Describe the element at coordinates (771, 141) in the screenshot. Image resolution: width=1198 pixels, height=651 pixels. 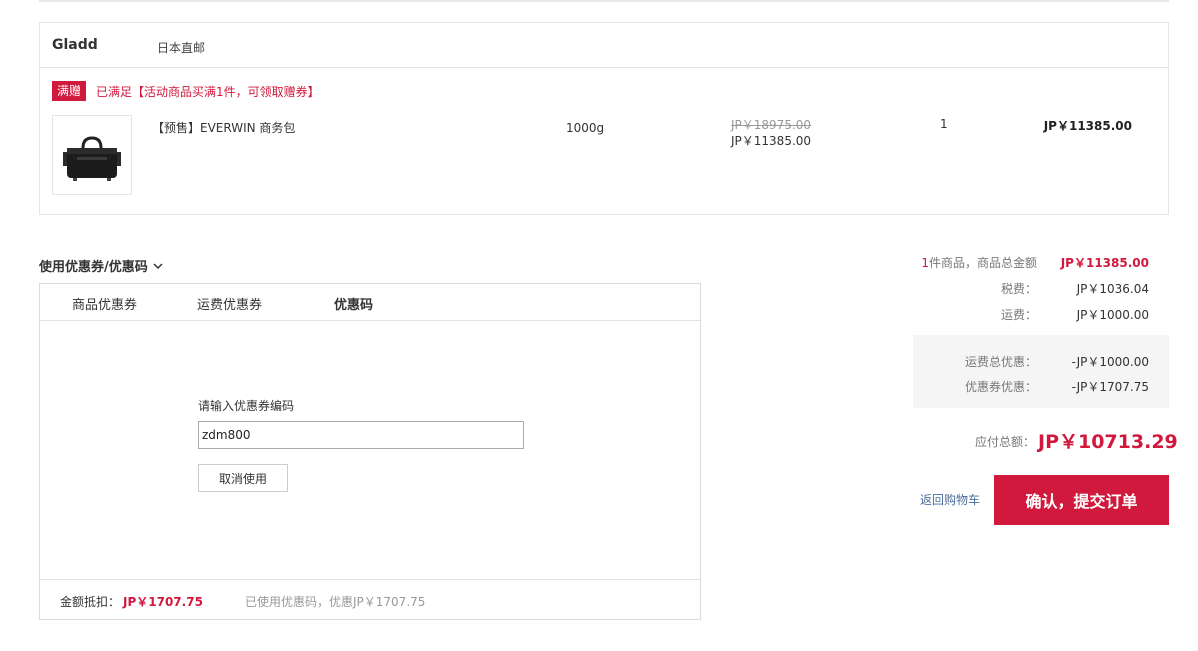
I see `unit-price: JP￥11385.00` at that location.